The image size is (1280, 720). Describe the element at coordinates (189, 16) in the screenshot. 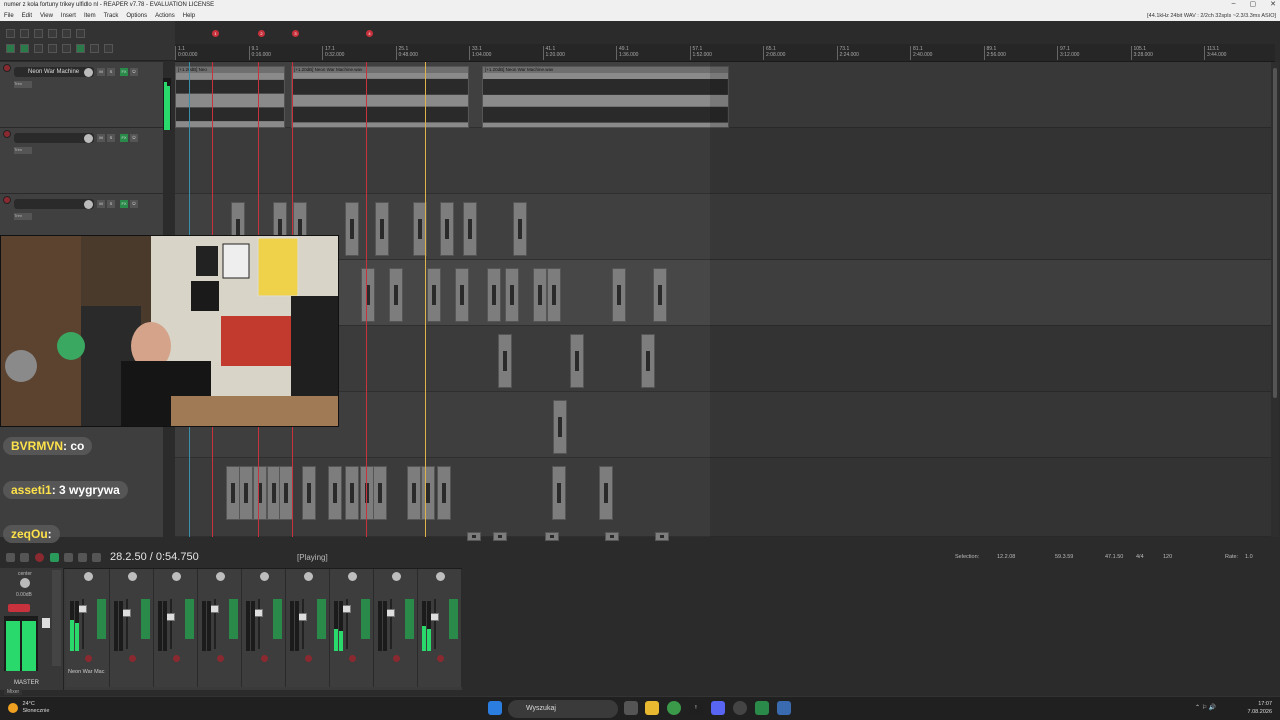

I see `menu-help: Help` at that location.